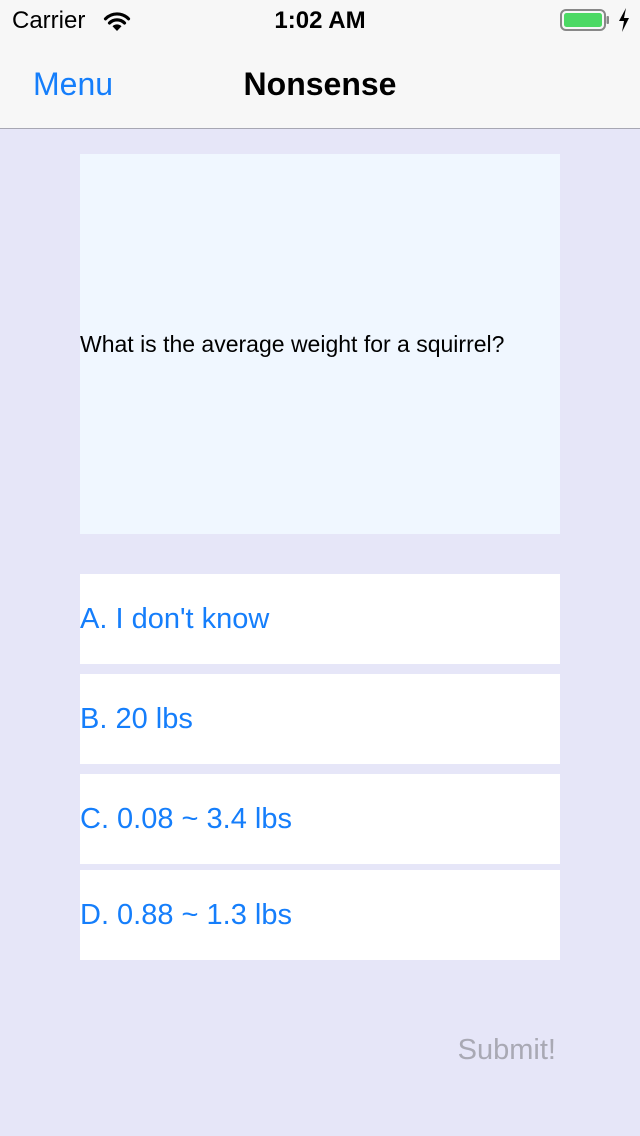 The height and width of the screenshot is (1136, 640). Describe the element at coordinates (584, 20) in the screenshot. I see `battery-icon` at that location.